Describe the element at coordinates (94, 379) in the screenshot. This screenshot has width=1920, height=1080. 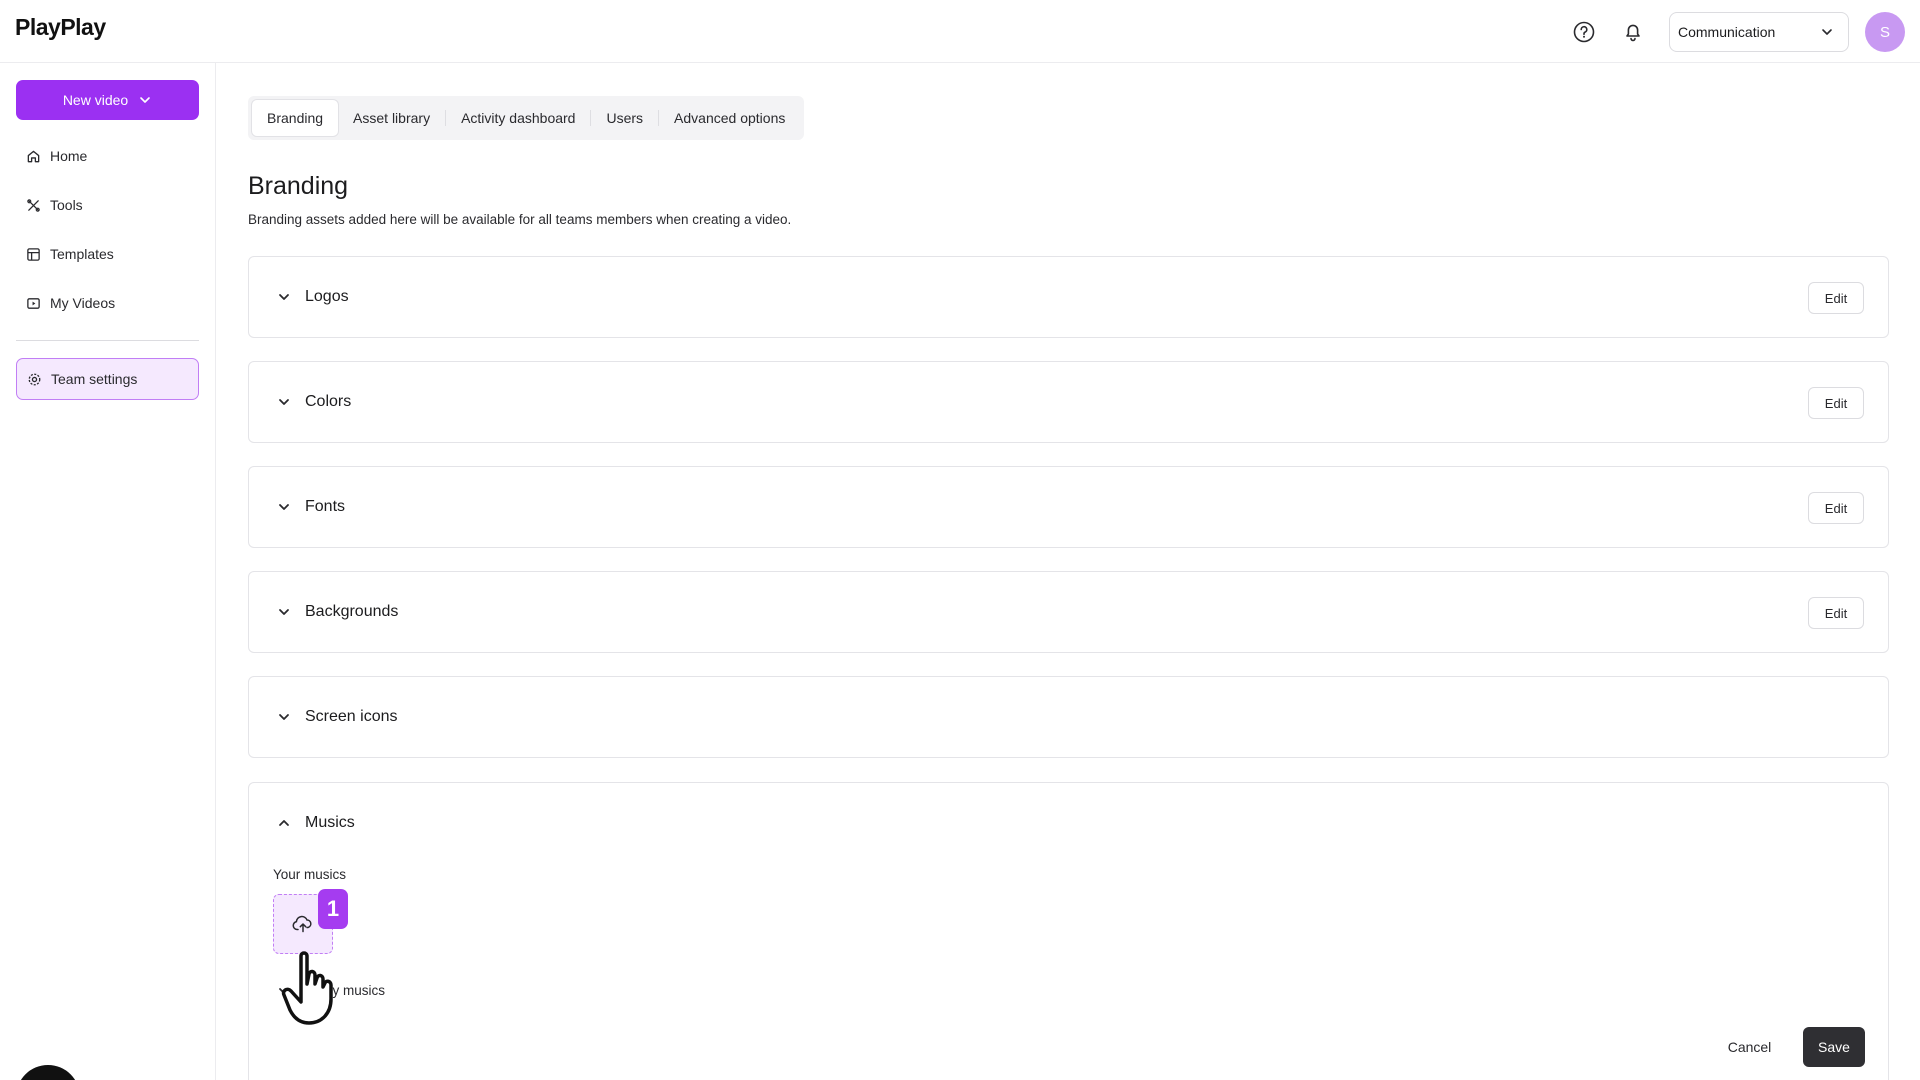
I see `sidebar-item-label: Team settings` at that location.